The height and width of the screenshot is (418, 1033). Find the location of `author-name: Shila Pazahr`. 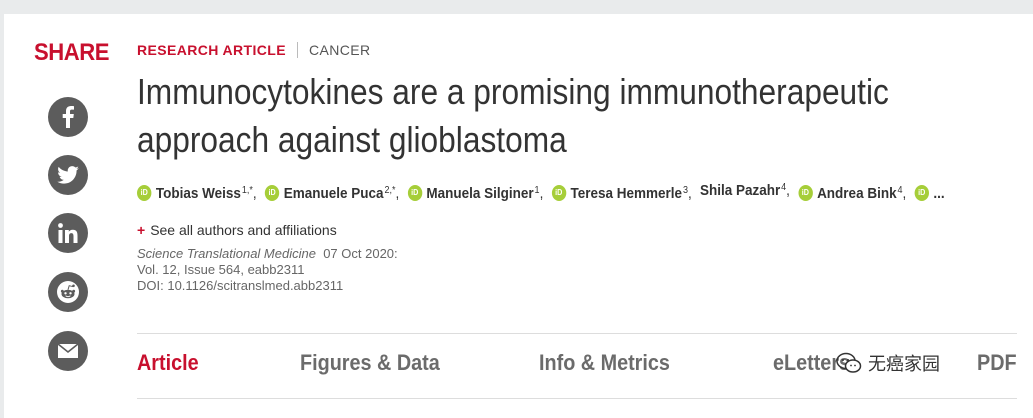

author-name: Shila Pazahr is located at coordinates (740, 190).